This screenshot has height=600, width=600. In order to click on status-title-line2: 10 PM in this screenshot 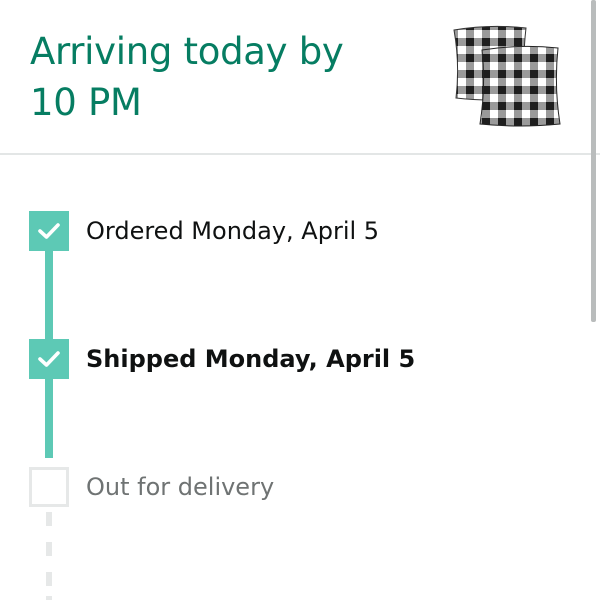, I will do `click(86, 102)`.